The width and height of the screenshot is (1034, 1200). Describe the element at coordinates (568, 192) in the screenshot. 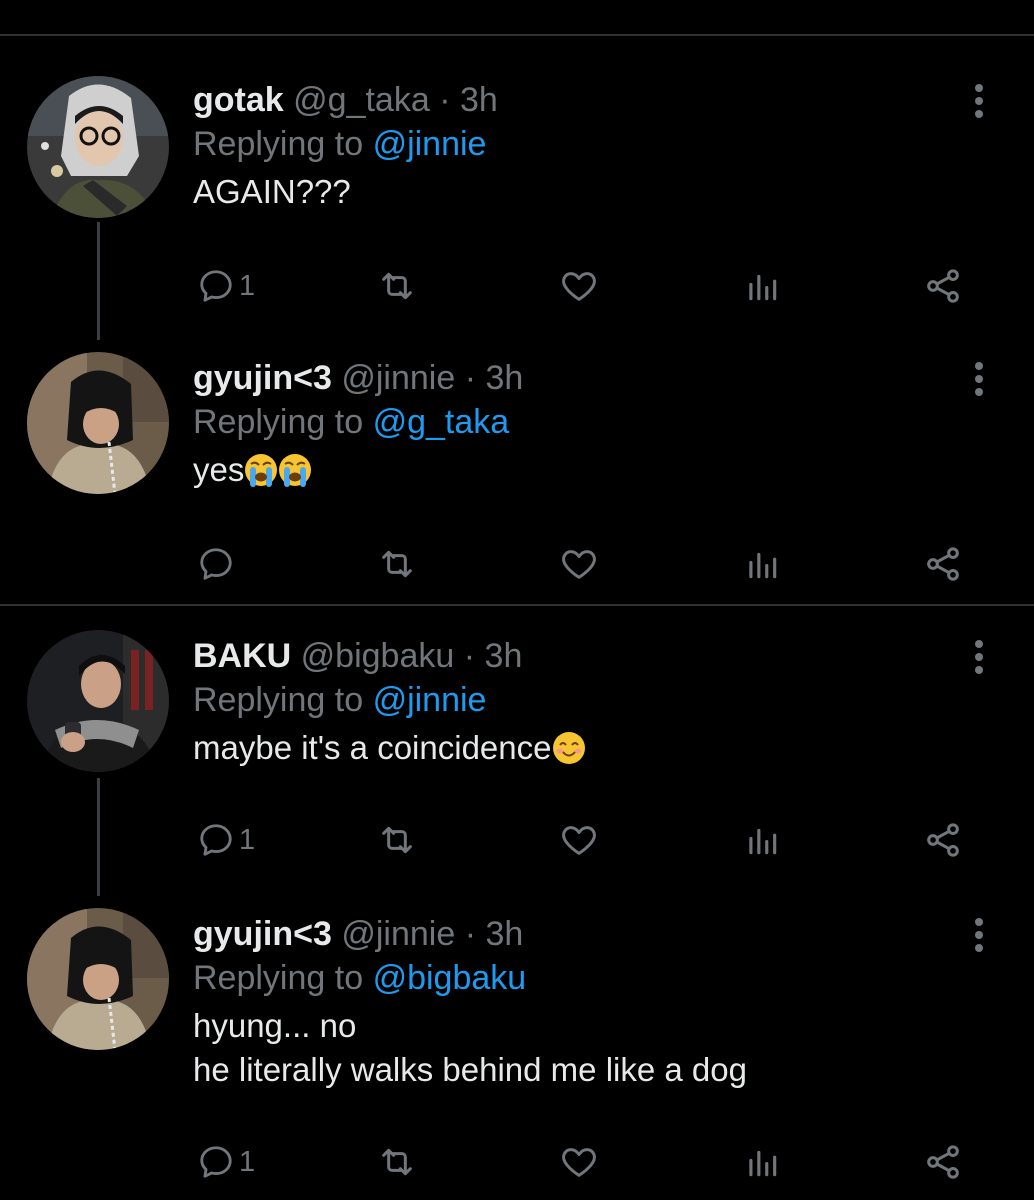

I see `tweet-text: AGAIN???` at that location.